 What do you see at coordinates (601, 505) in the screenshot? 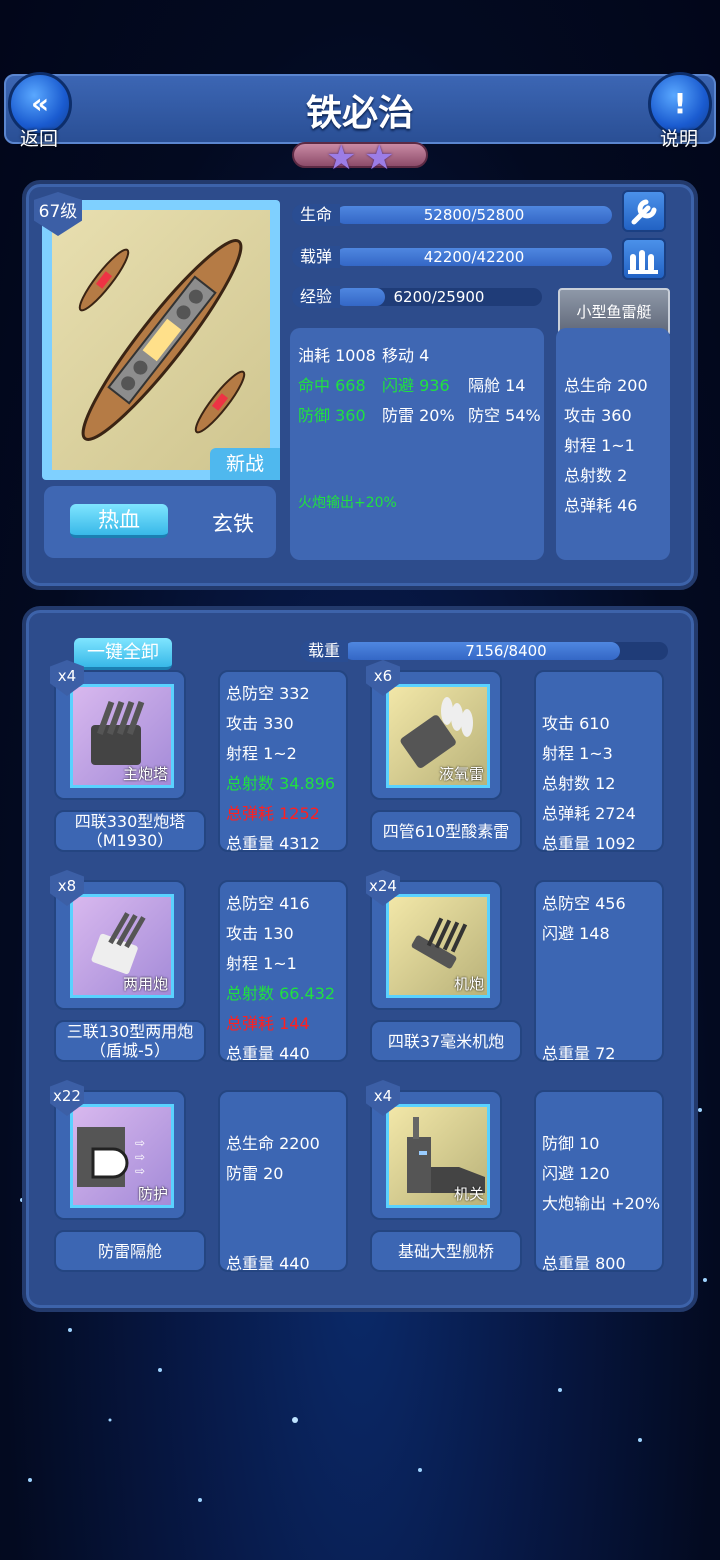
I see `escort-stat: 总弹耗 46` at bounding box center [601, 505].